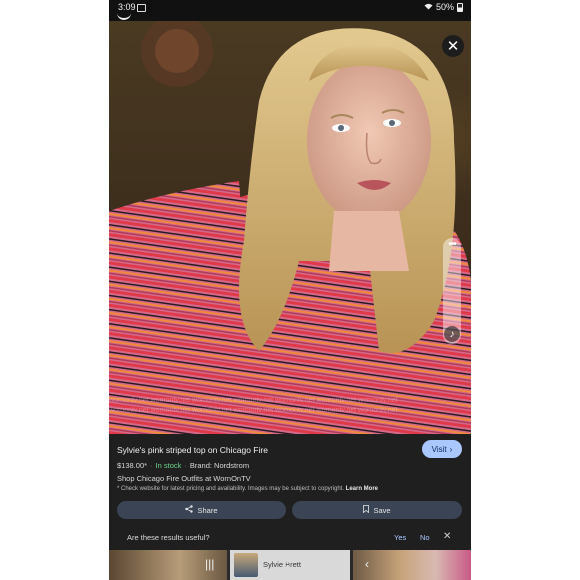 Image resolution: width=580 pixels, height=580 pixels. I want to click on share-icon, so click(189, 510).